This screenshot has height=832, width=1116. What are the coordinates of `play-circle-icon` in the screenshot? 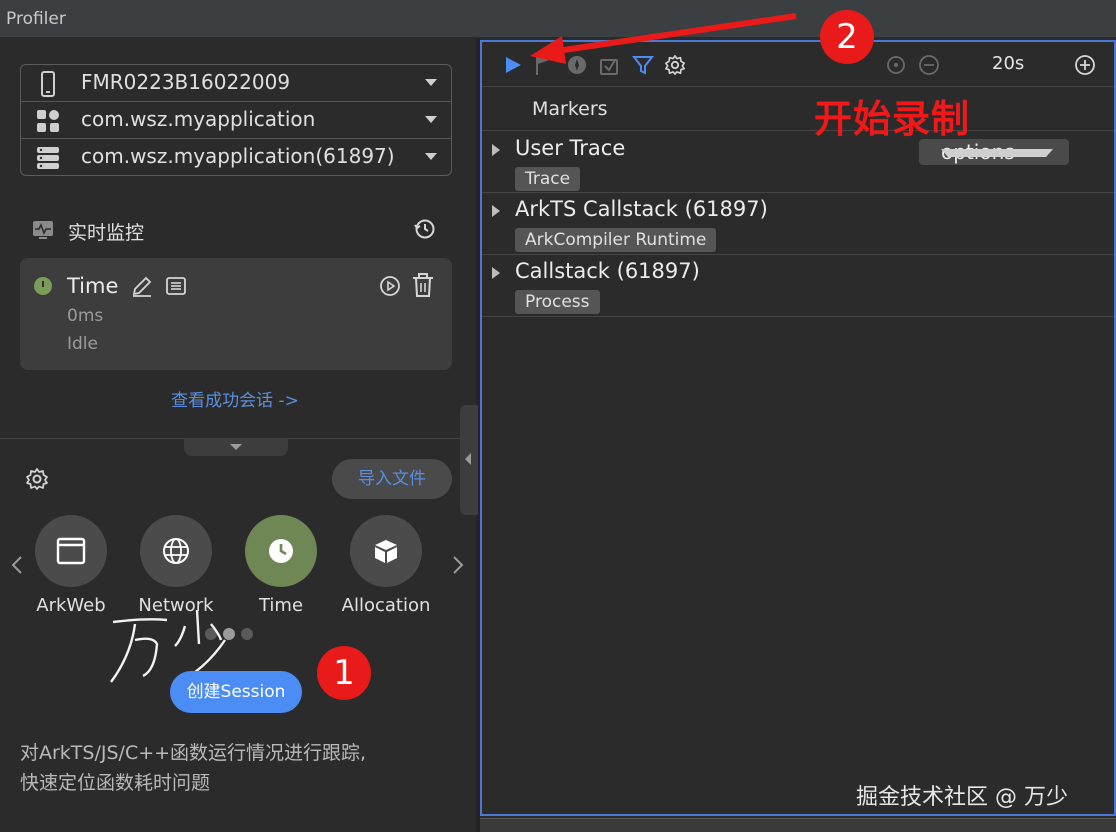 It's located at (390, 286).